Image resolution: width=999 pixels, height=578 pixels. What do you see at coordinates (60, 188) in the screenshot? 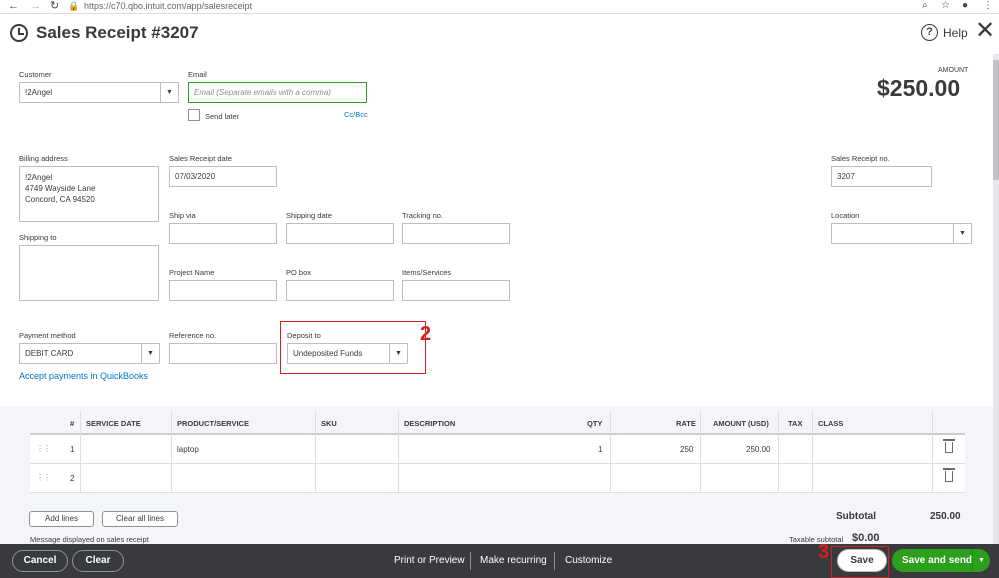
I see `billing-address-line: 4749 Wayside Lane` at bounding box center [60, 188].